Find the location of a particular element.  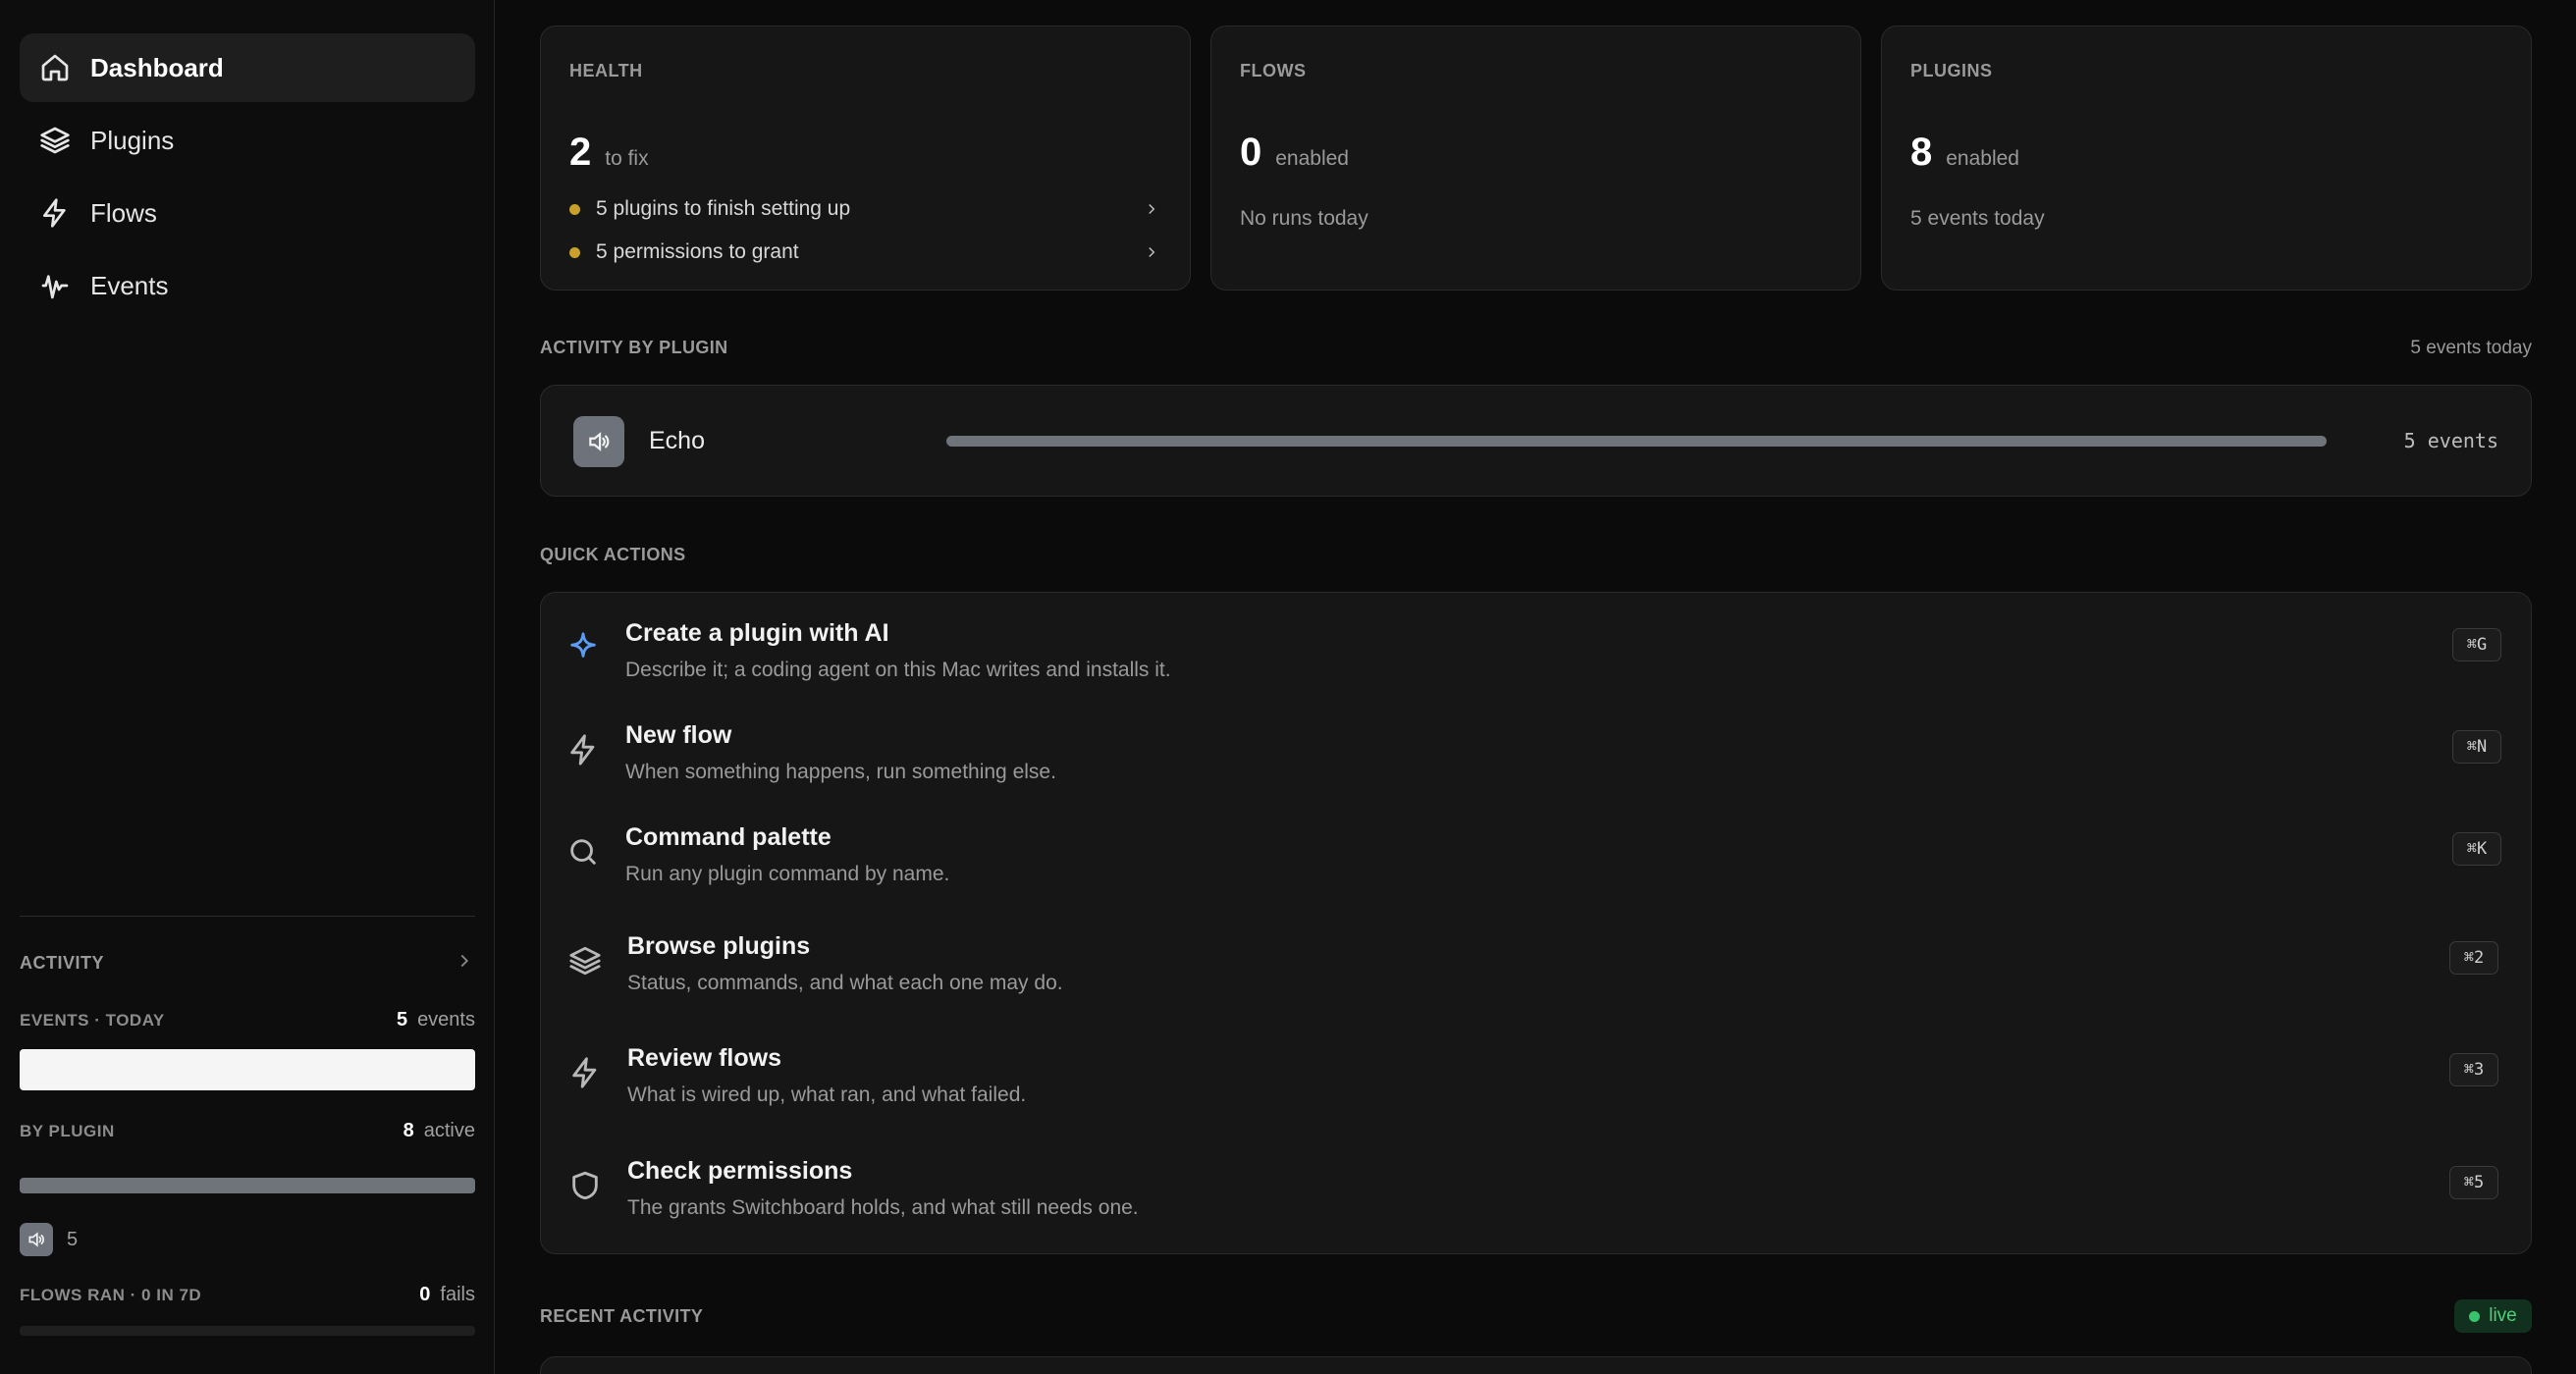

sidebar-item-dashboard: Dashboard is located at coordinates (247, 67).